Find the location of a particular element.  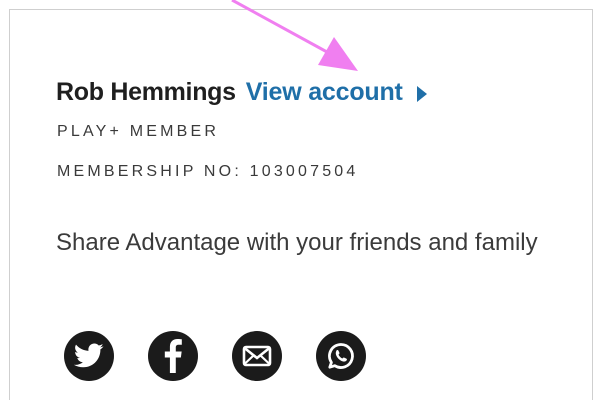

whatsapp-share-button is located at coordinates (341, 356).